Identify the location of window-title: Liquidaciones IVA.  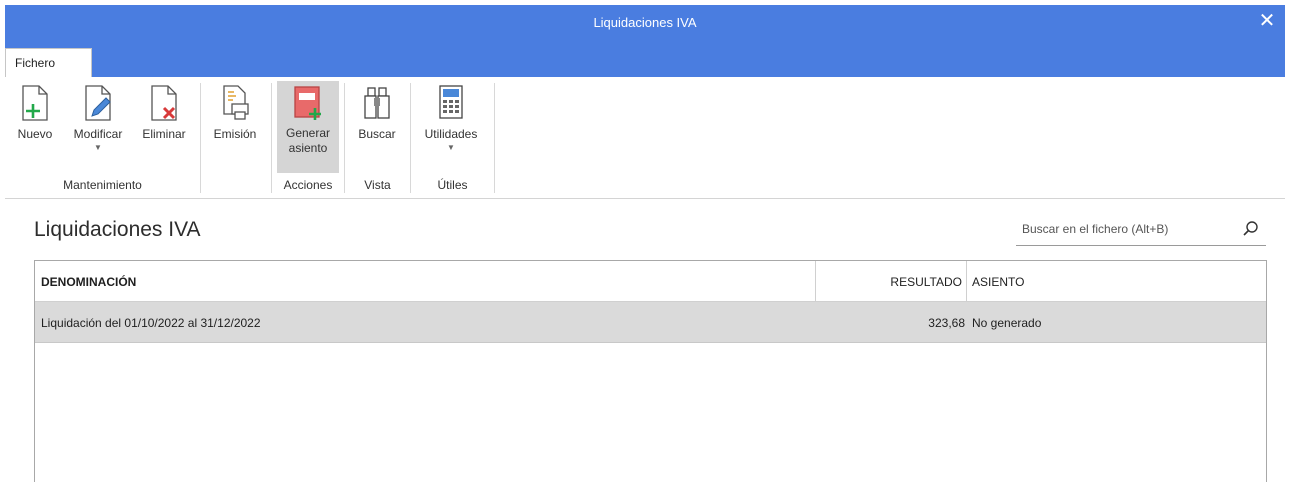
(645, 22).